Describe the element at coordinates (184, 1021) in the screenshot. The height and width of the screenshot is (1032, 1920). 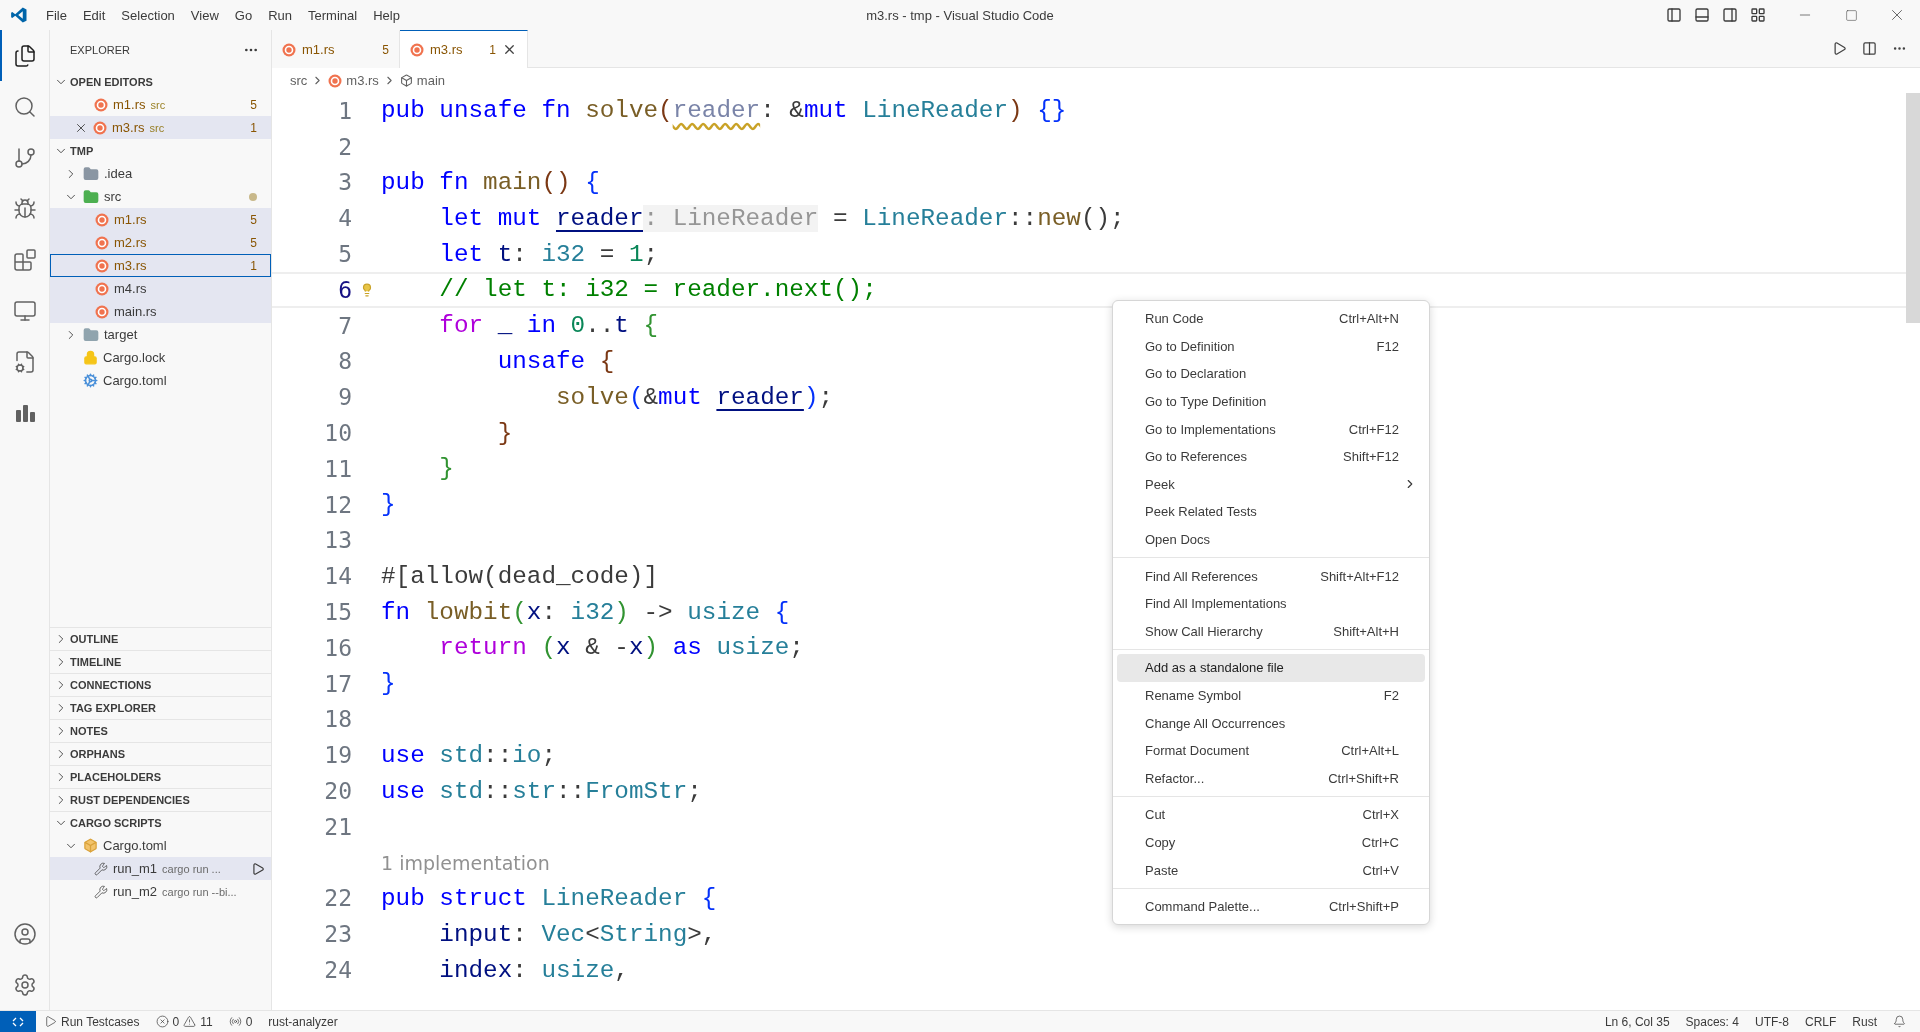
I see `problems-button: 0 11` at that location.